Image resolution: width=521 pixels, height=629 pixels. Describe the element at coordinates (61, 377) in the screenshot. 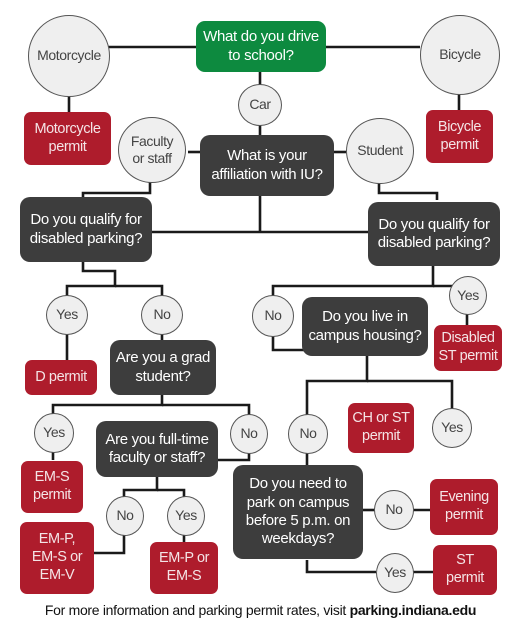

I see `permit-d: D permit` at that location.